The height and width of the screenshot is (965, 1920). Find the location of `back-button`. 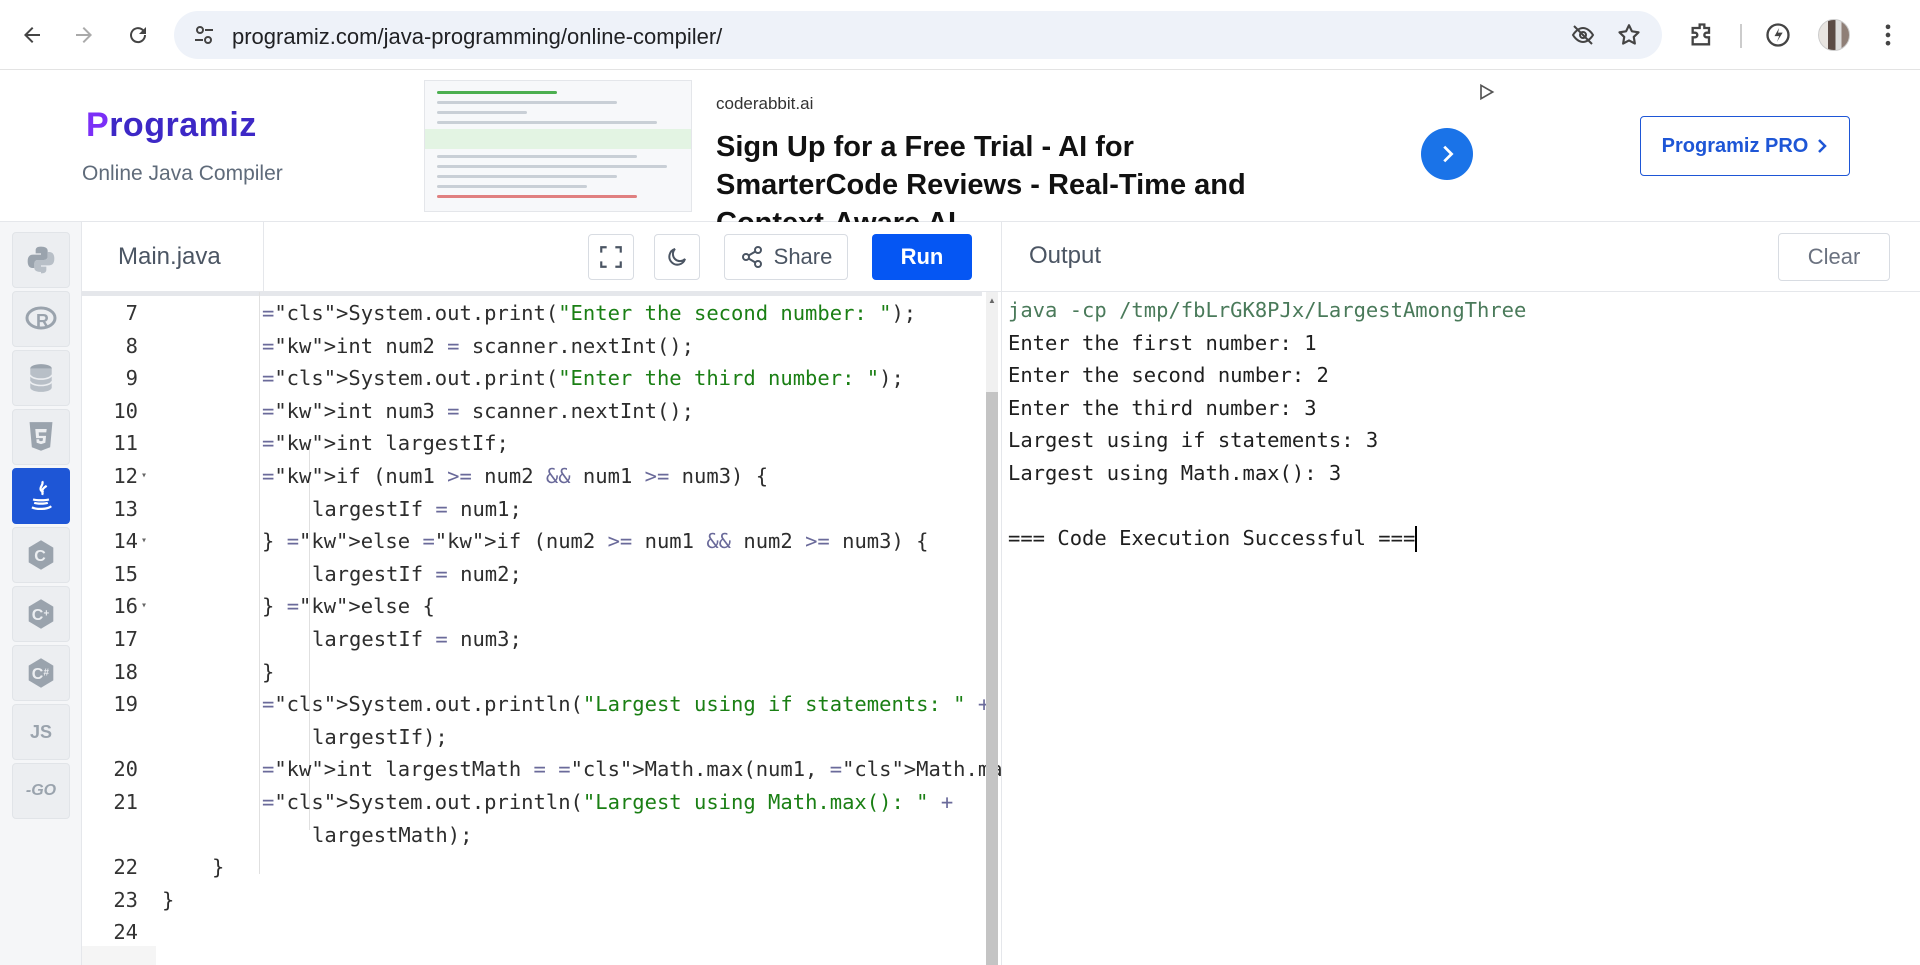

back-button is located at coordinates (32, 35).